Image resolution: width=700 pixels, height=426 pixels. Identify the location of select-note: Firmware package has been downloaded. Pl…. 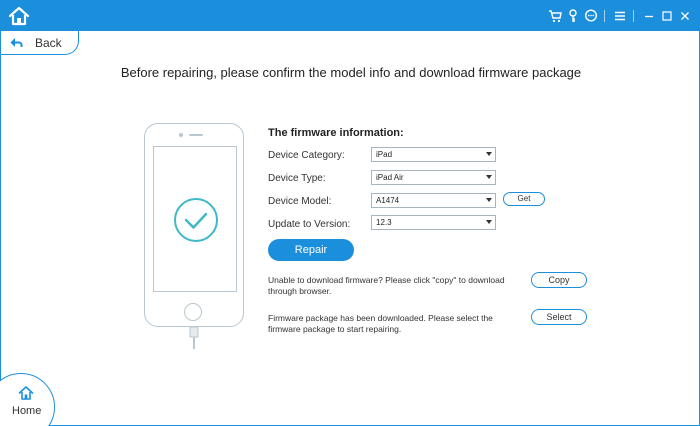
(380, 323).